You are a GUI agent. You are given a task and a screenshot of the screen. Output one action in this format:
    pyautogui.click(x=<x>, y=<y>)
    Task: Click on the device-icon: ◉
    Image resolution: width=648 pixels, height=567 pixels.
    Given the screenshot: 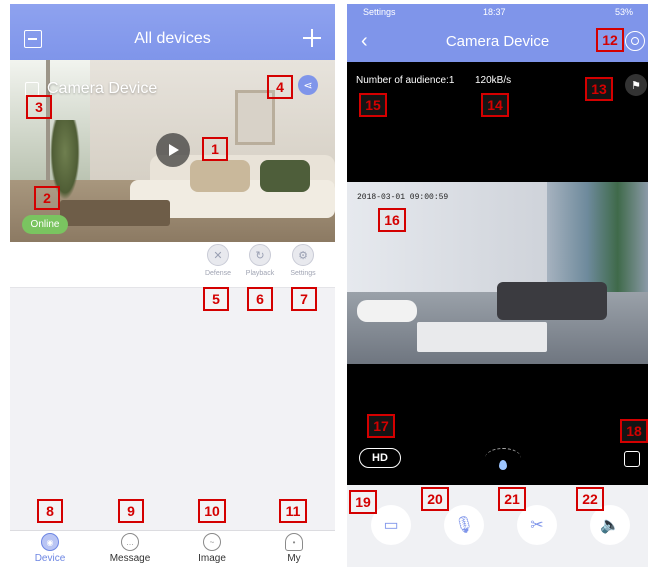 What is the action you would take?
    pyautogui.click(x=50, y=542)
    